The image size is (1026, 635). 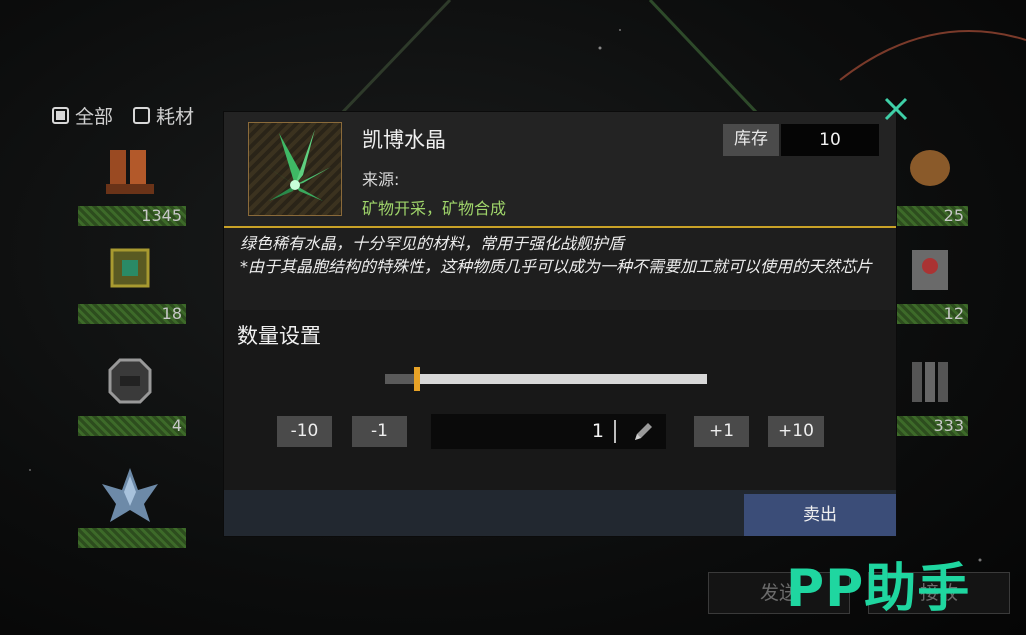 I want to click on watermark-logo: PP助手, so click(x=878, y=589).